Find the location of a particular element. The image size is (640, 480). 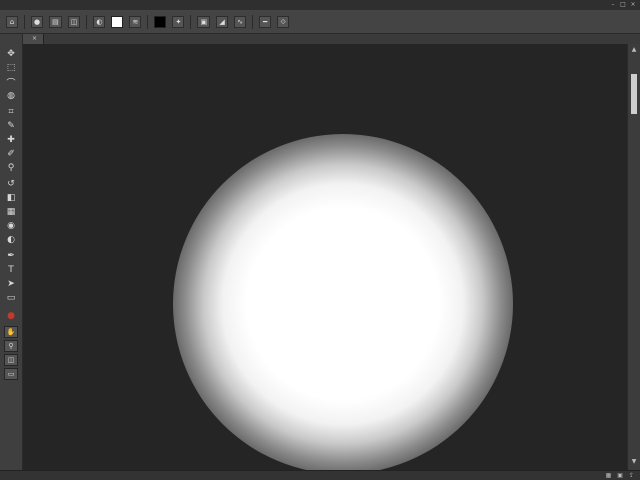

gradient-tool-icon: ▦ is located at coordinates (11, 212).